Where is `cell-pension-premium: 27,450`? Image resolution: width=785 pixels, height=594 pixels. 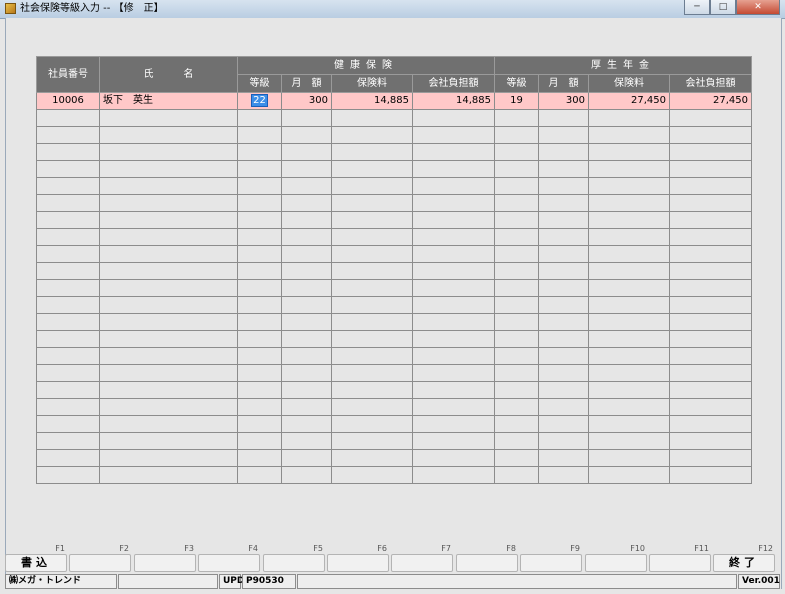 cell-pension-premium: 27,450 is located at coordinates (629, 101).